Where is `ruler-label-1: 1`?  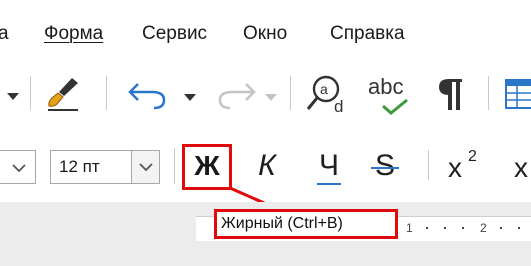 ruler-label-1: 1 is located at coordinates (409, 228).